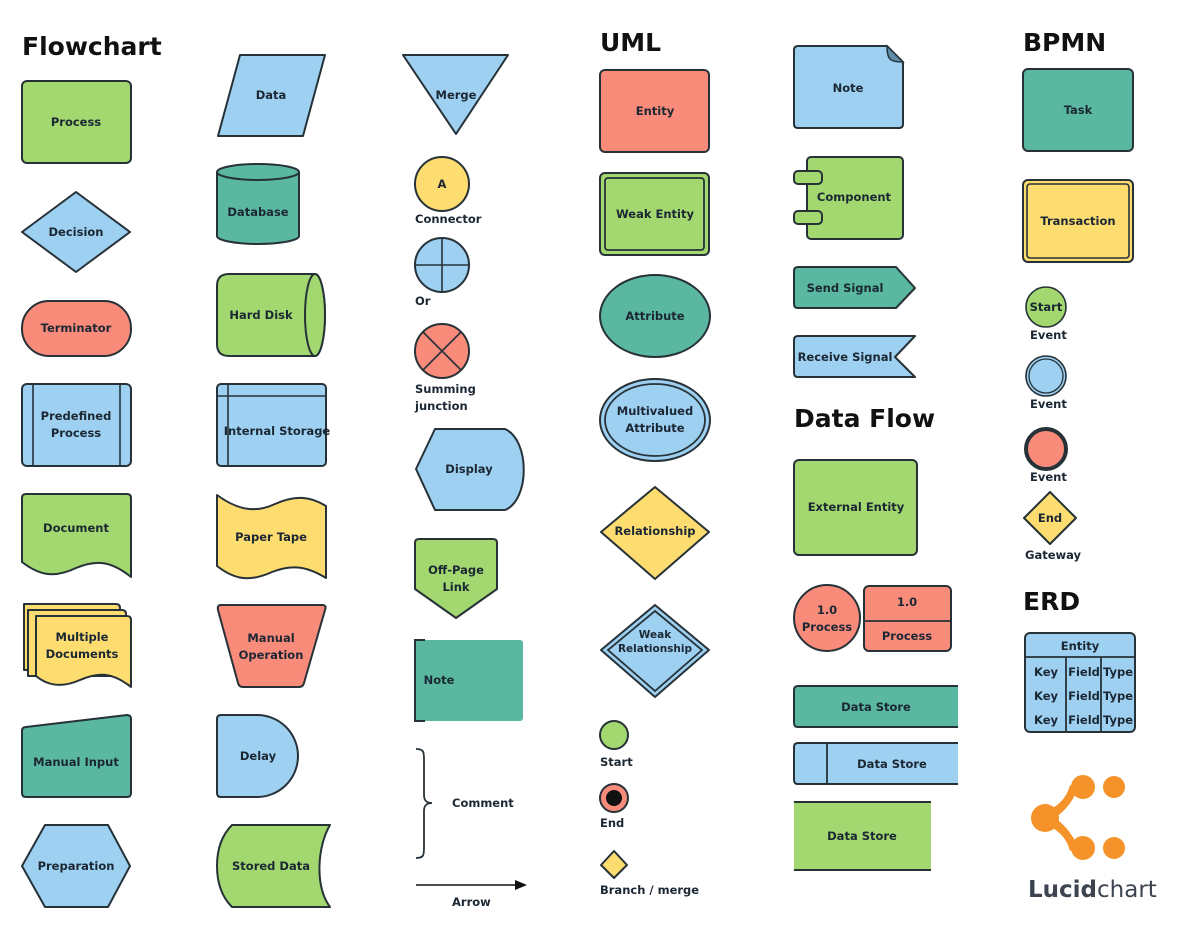 The height and width of the screenshot is (927, 1200). What do you see at coordinates (854, 197) in the screenshot?
I see `shape-label: Component` at bounding box center [854, 197].